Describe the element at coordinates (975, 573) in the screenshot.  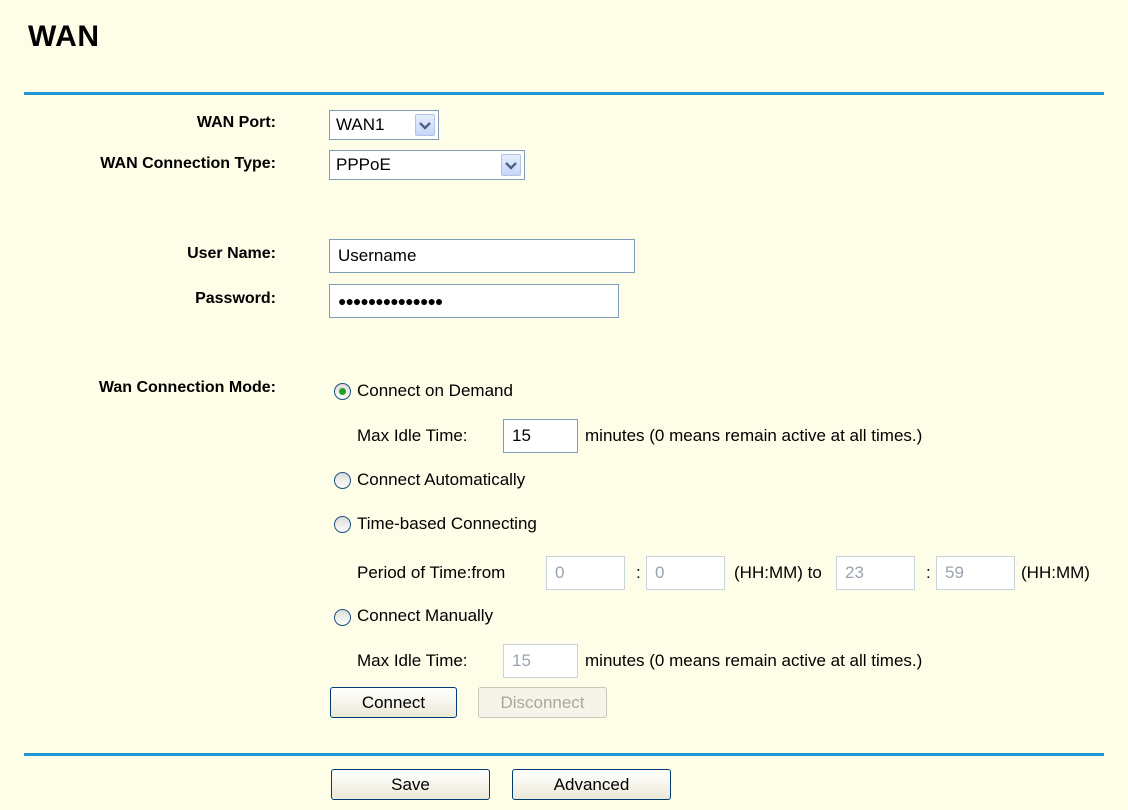
I see `to-minute-input: 59` at that location.